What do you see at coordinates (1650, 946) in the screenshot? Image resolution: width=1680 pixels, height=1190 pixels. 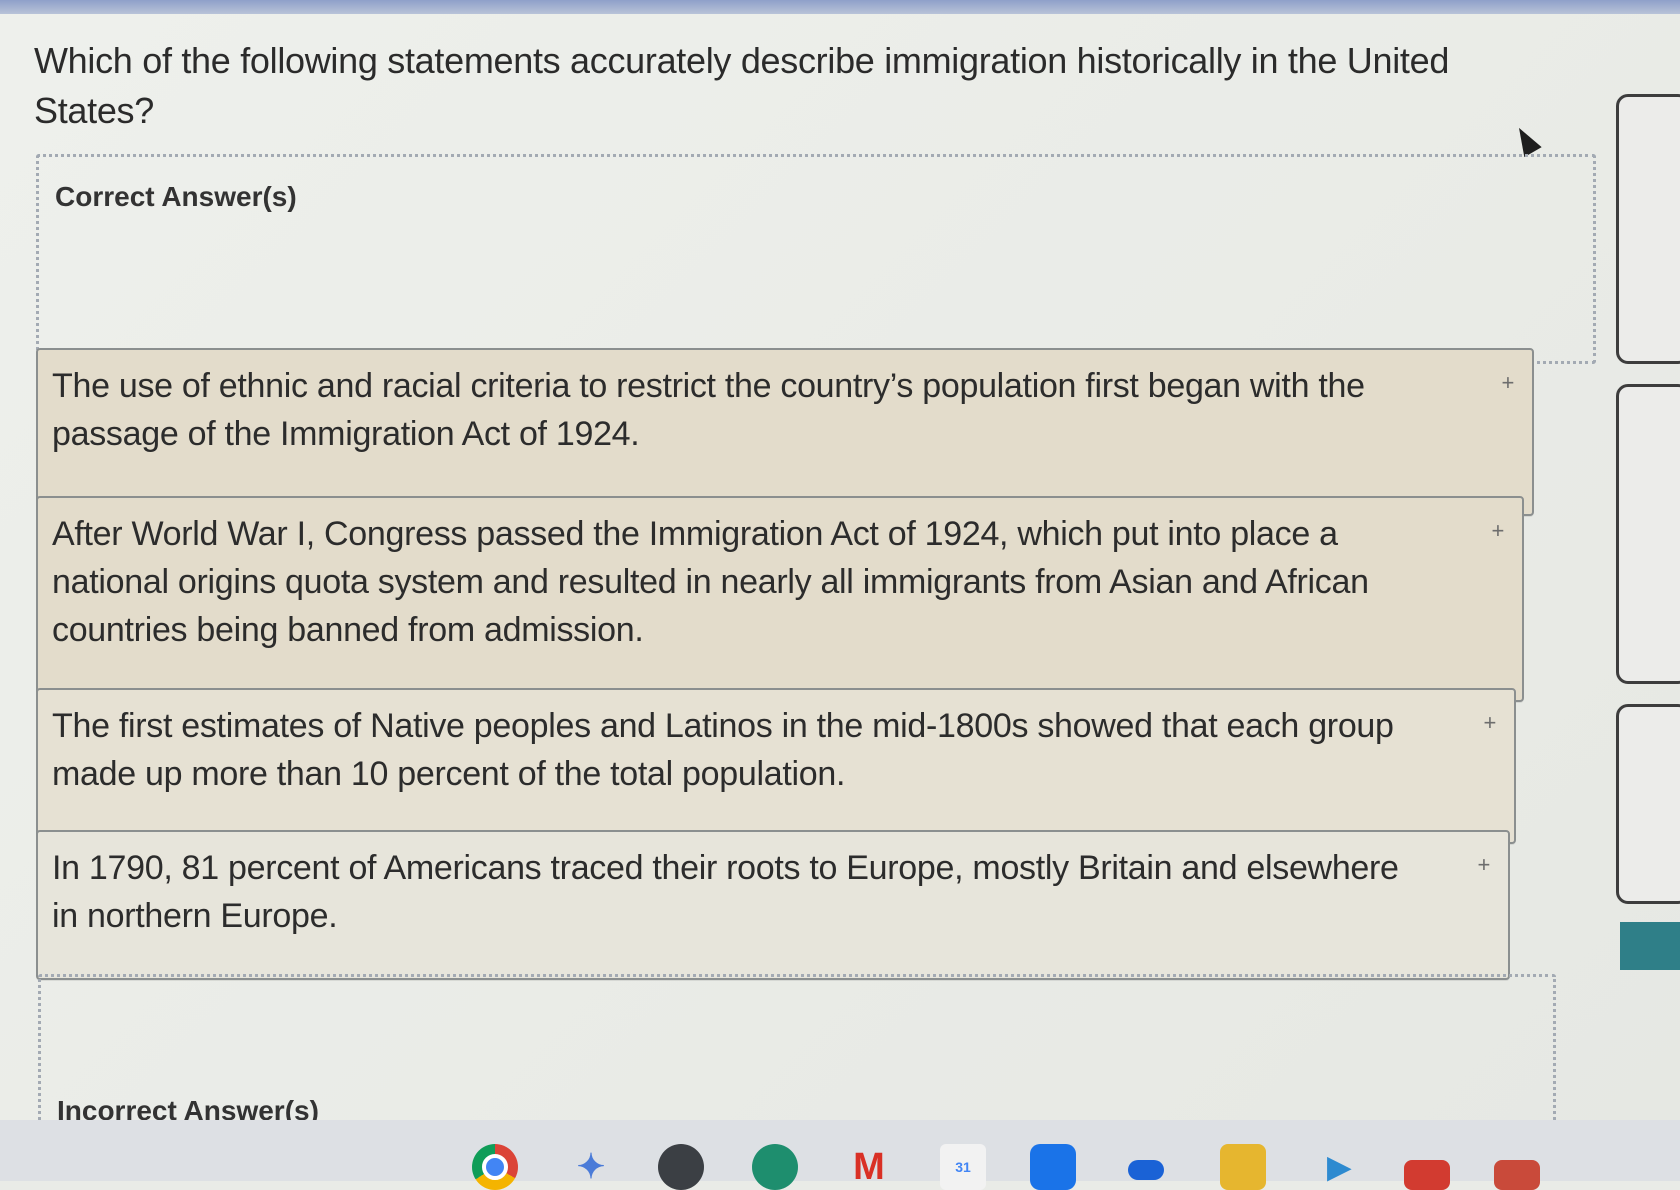 I see `teal-action-button` at bounding box center [1650, 946].